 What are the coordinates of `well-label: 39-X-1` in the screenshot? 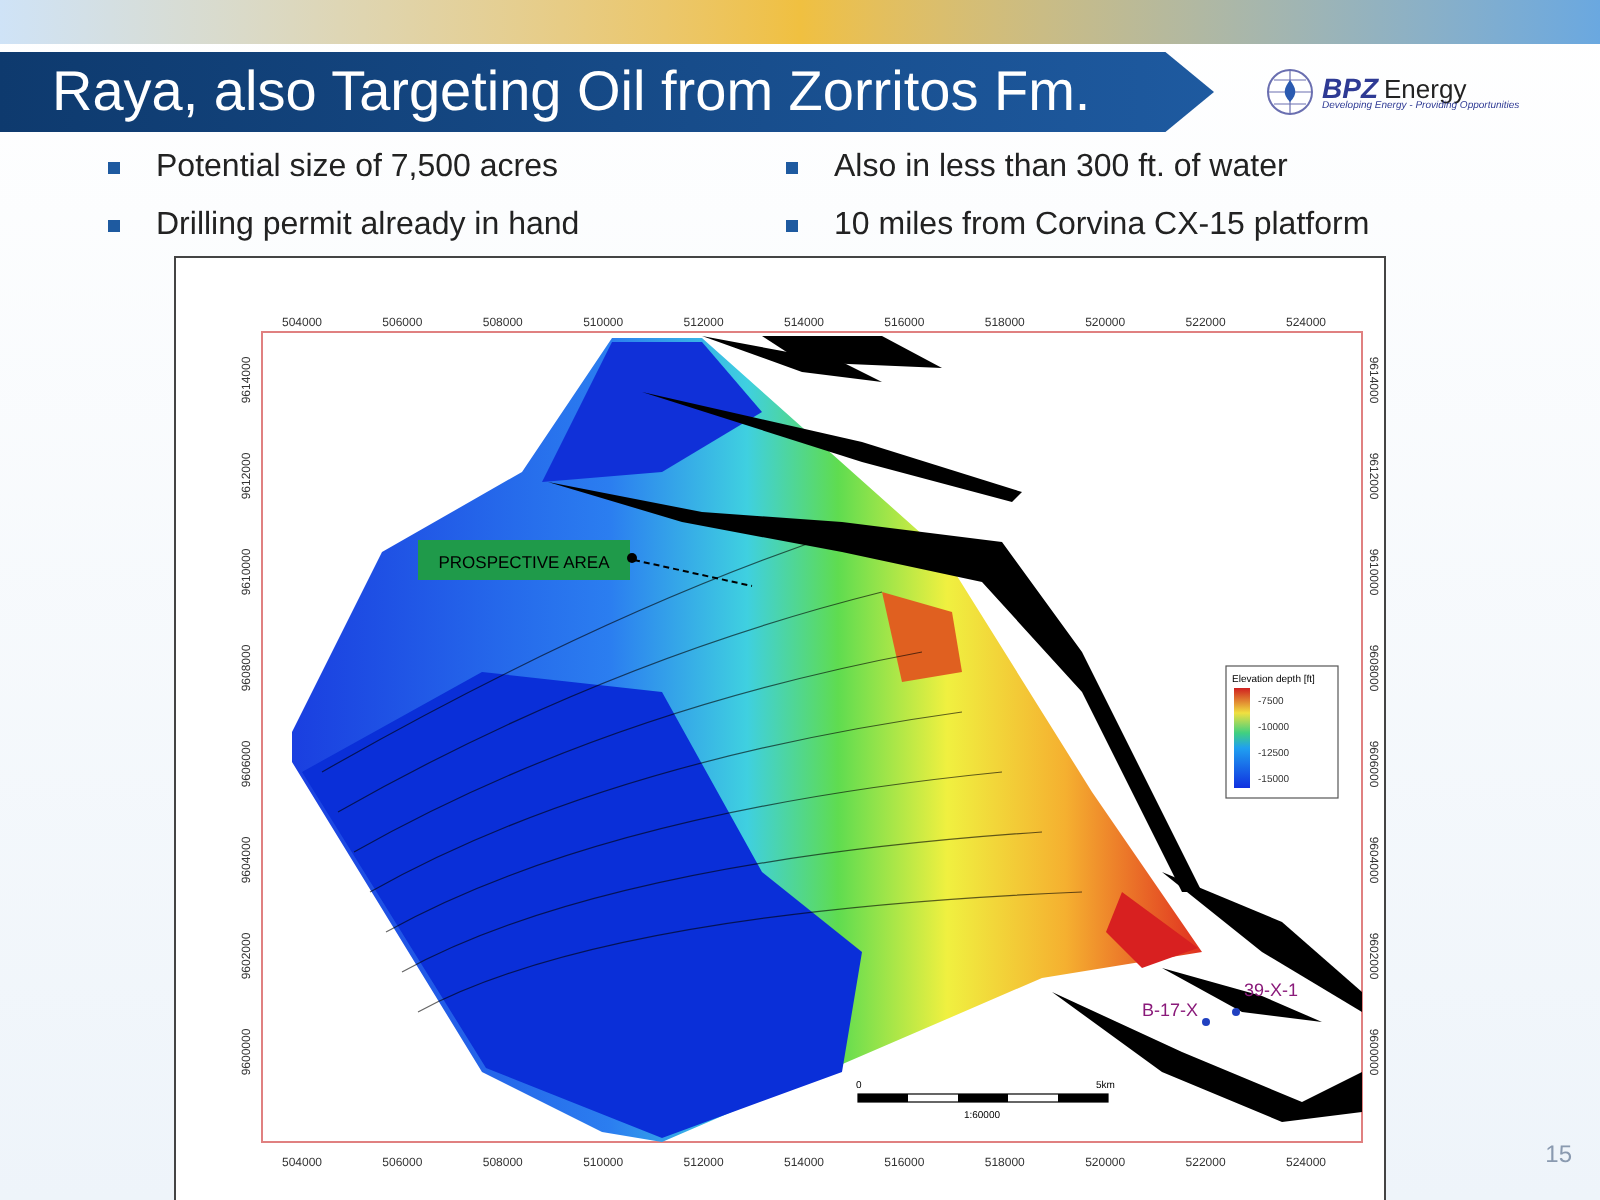 It's located at (1271, 990).